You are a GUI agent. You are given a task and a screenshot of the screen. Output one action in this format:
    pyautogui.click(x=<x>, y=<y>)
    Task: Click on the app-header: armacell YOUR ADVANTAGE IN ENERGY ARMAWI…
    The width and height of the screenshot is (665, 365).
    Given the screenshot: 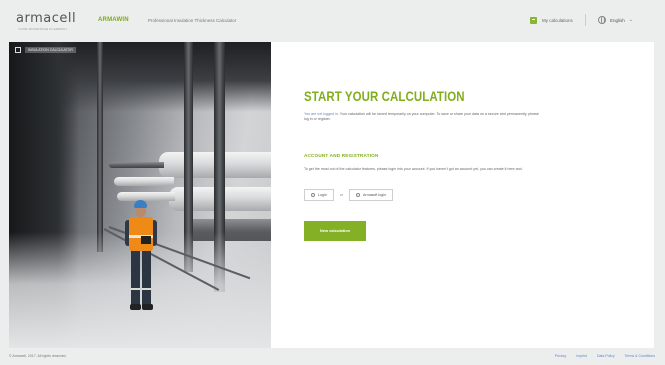 What is the action you would take?
    pyautogui.click(x=332, y=19)
    